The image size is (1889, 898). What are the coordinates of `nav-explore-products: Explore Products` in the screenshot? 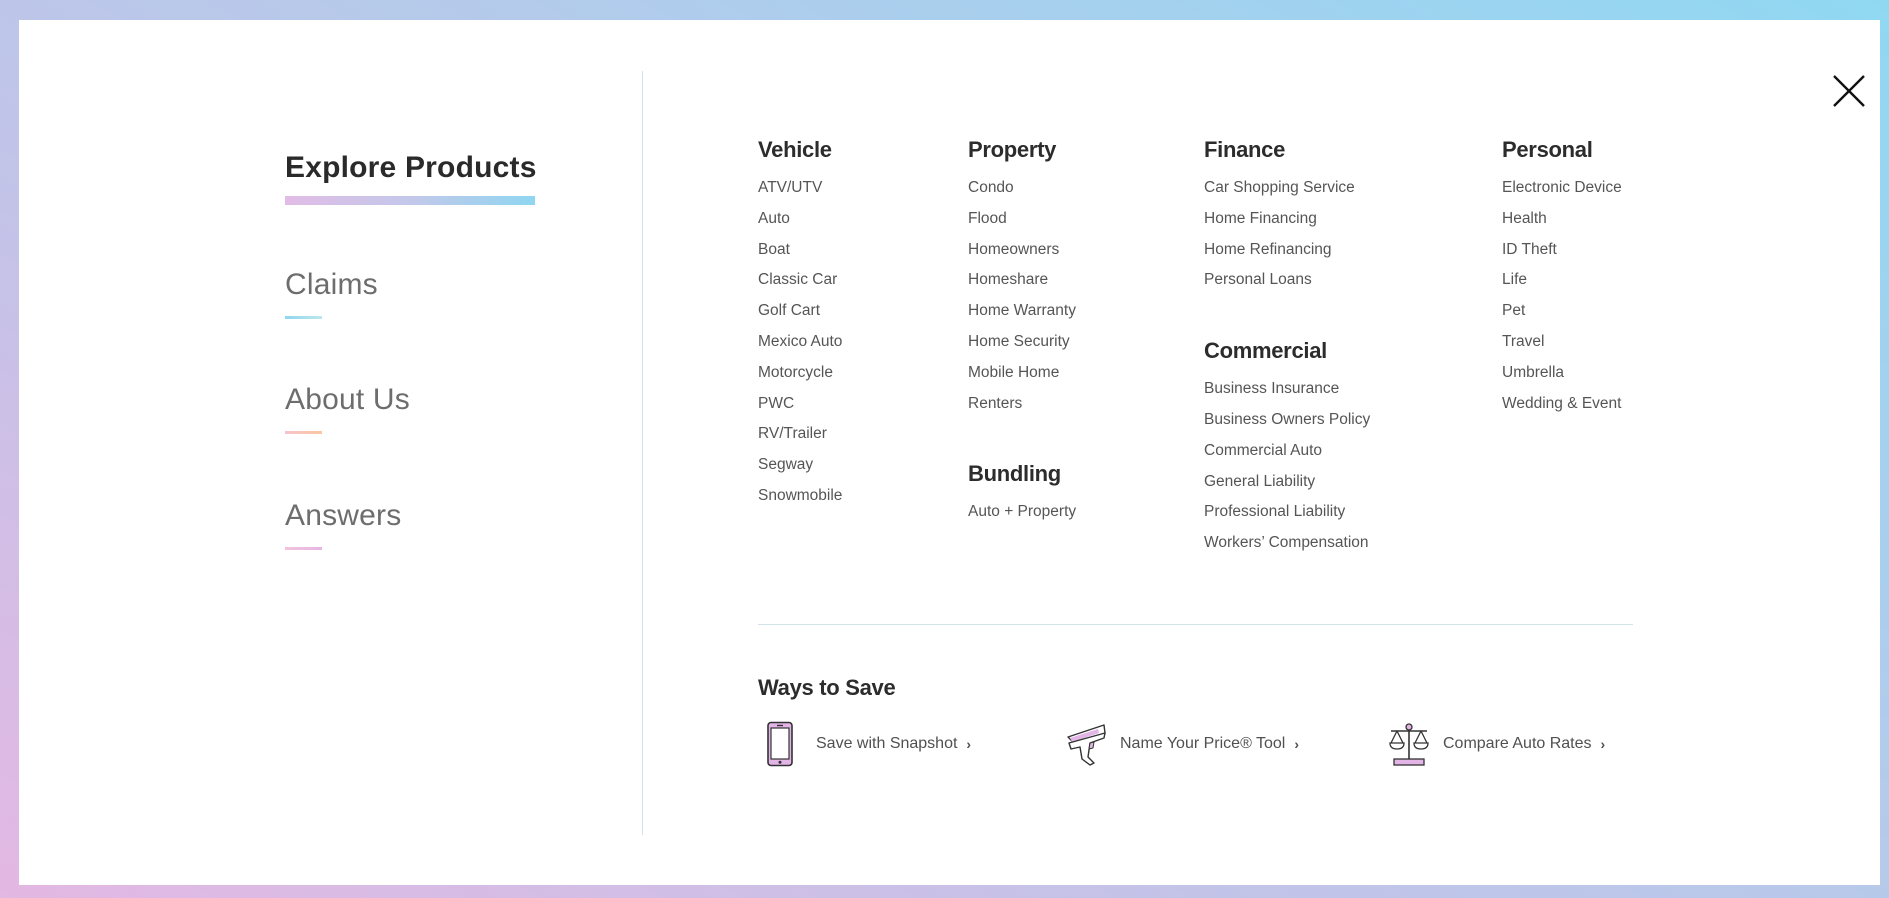 It's located at (411, 178).